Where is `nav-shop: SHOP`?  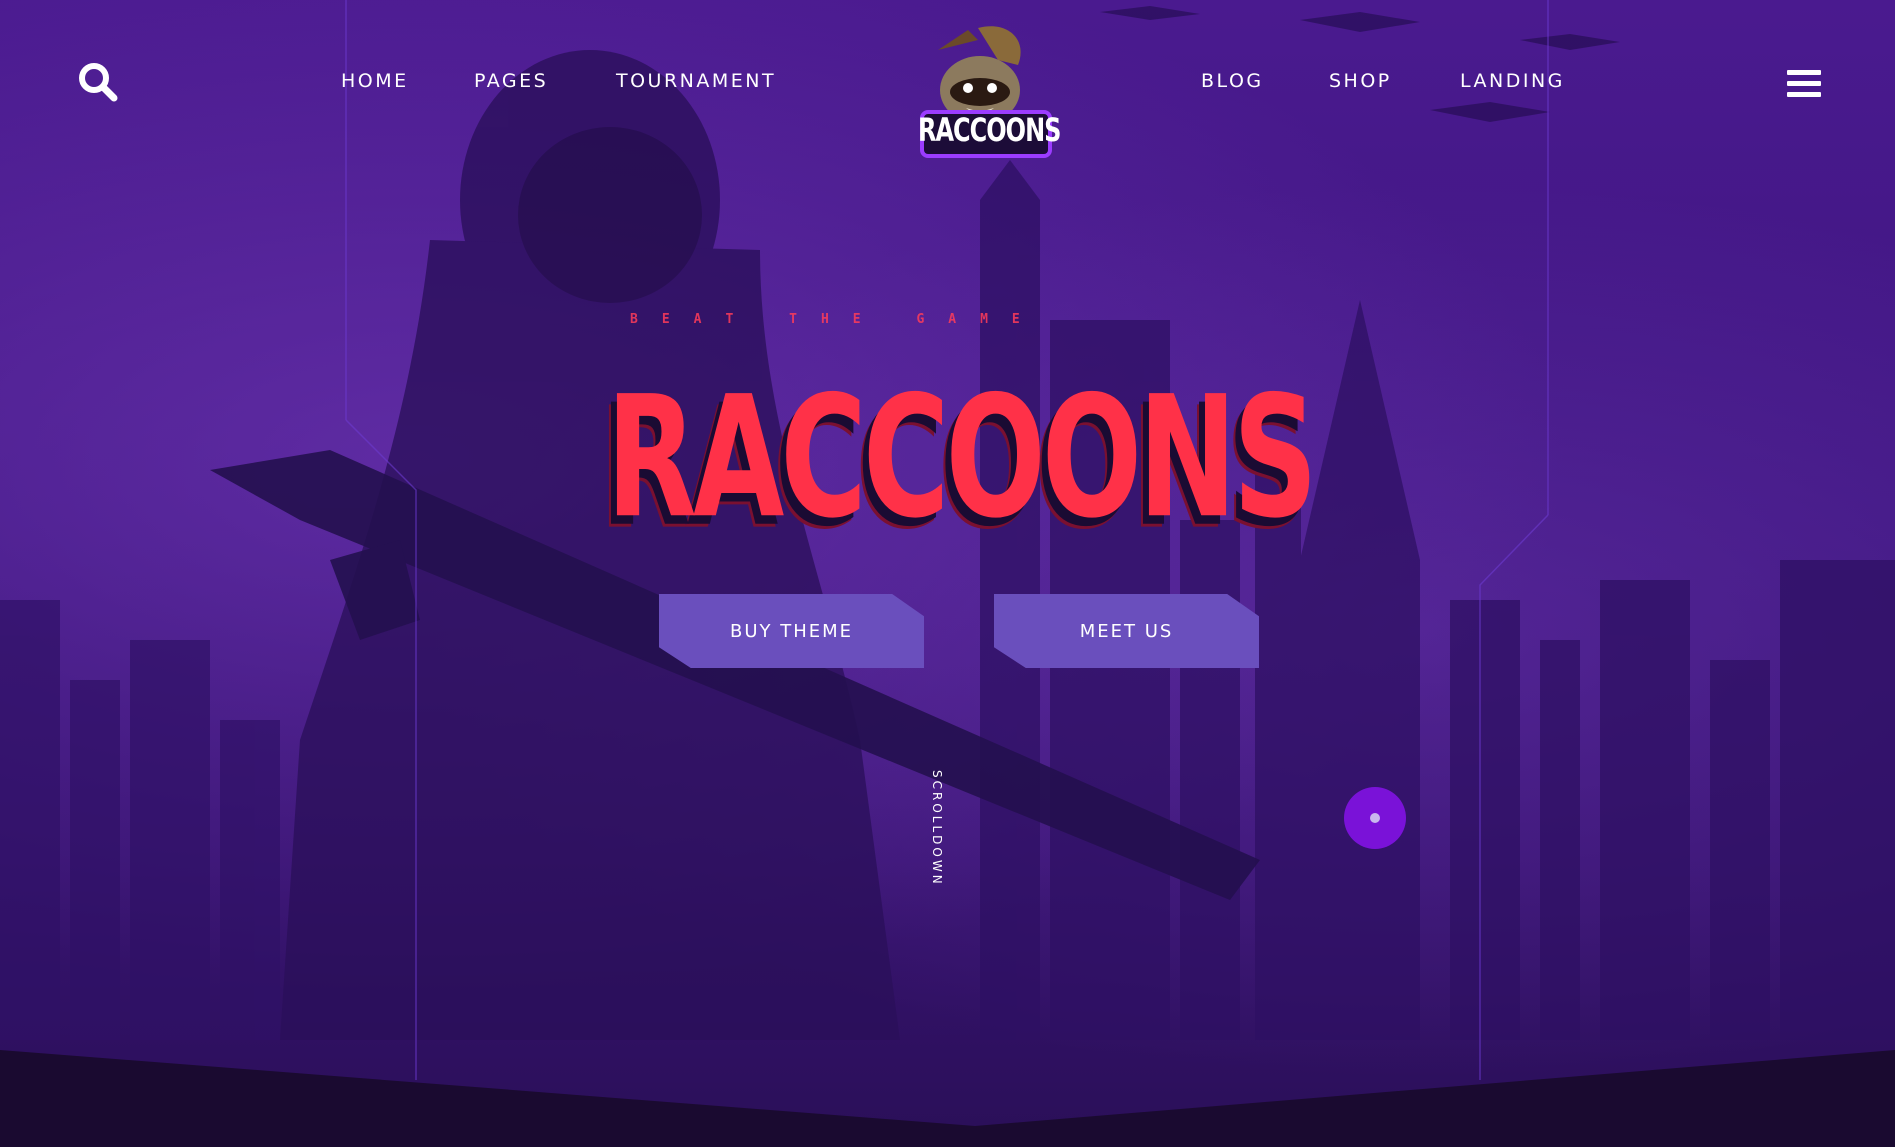
nav-shop: SHOP is located at coordinates (1360, 81).